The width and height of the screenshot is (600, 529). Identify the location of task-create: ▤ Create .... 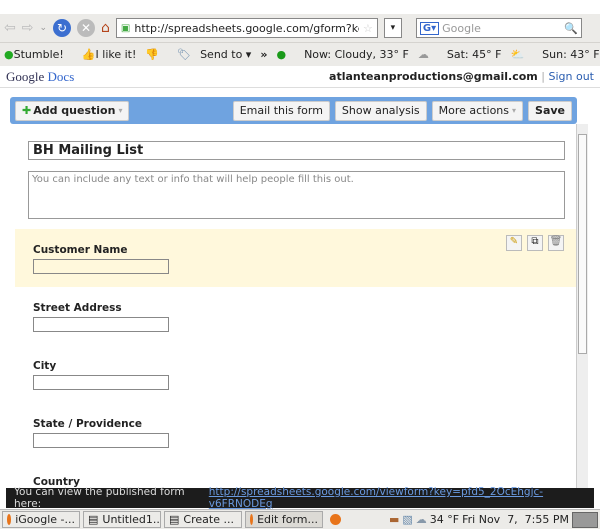
(203, 519).